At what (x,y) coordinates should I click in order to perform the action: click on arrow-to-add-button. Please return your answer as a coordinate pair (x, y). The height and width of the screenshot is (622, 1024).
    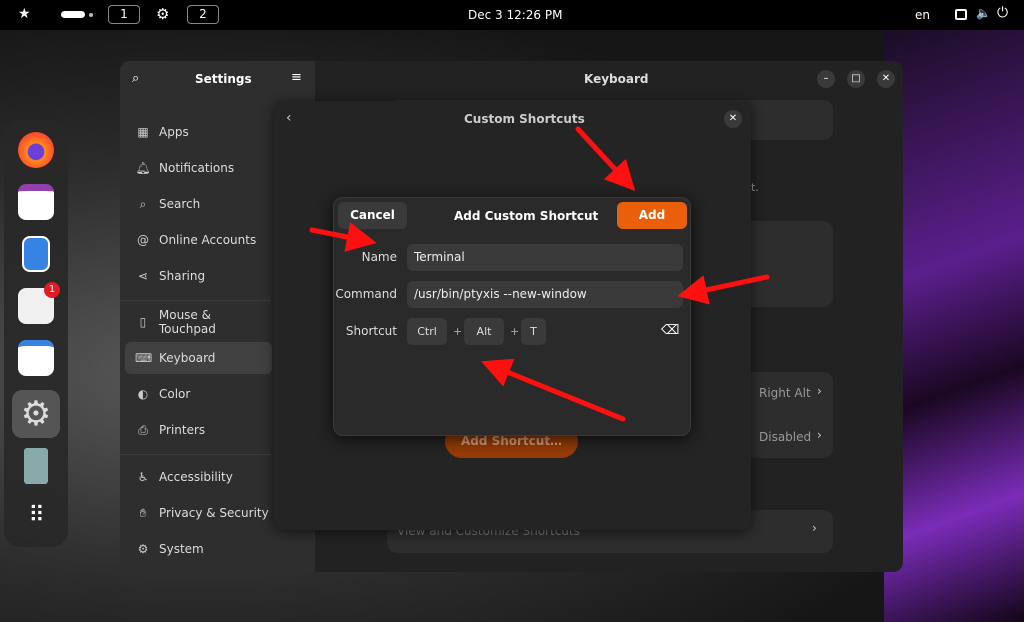
    Looking at the image, I should click on (605, 159).